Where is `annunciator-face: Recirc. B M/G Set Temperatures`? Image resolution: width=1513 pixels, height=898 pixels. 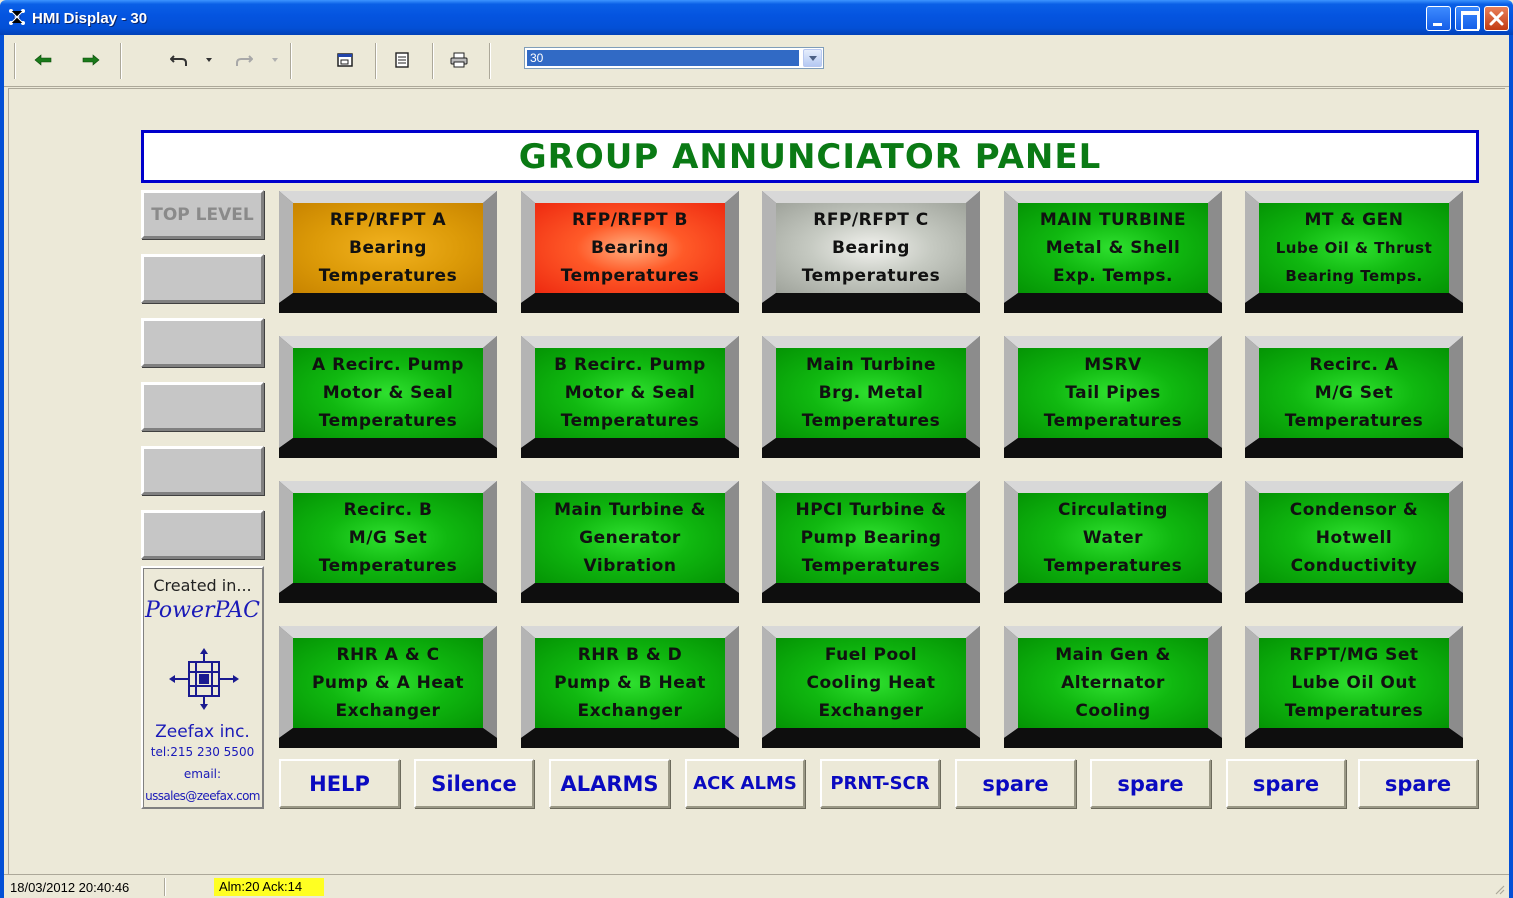 annunciator-face: Recirc. B M/G Set Temperatures is located at coordinates (388, 538).